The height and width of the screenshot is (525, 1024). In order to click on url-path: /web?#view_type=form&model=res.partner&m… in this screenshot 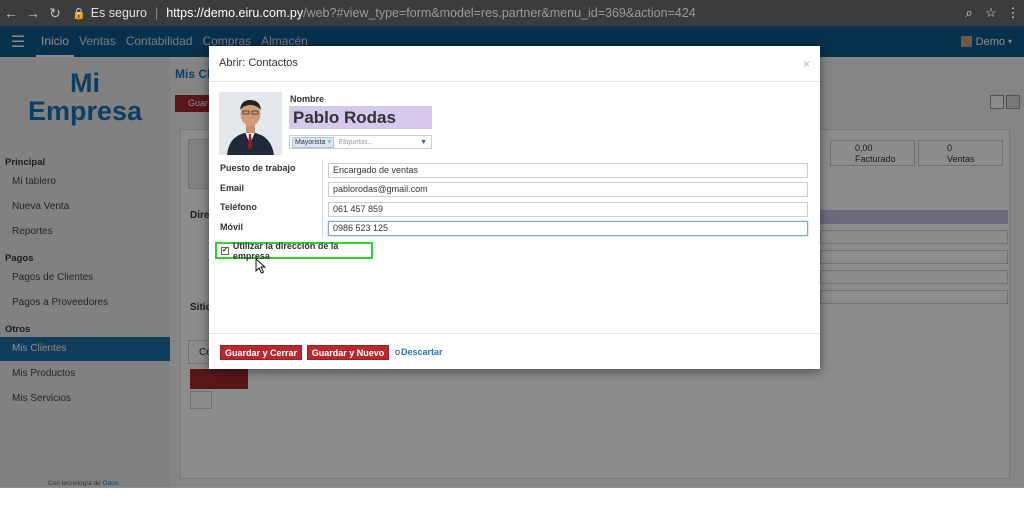, I will do `click(499, 13)`.